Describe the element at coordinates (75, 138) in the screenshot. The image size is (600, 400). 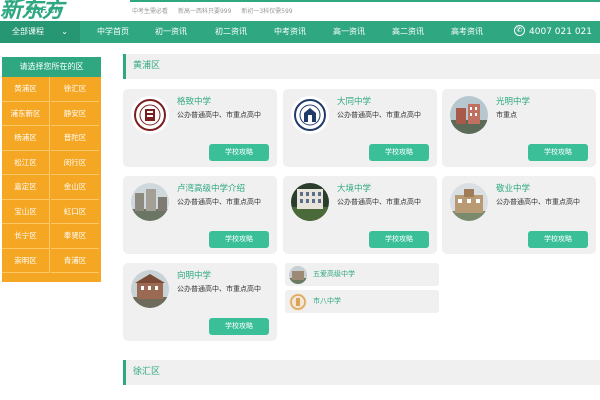
I see `district-link: 普陀区` at that location.